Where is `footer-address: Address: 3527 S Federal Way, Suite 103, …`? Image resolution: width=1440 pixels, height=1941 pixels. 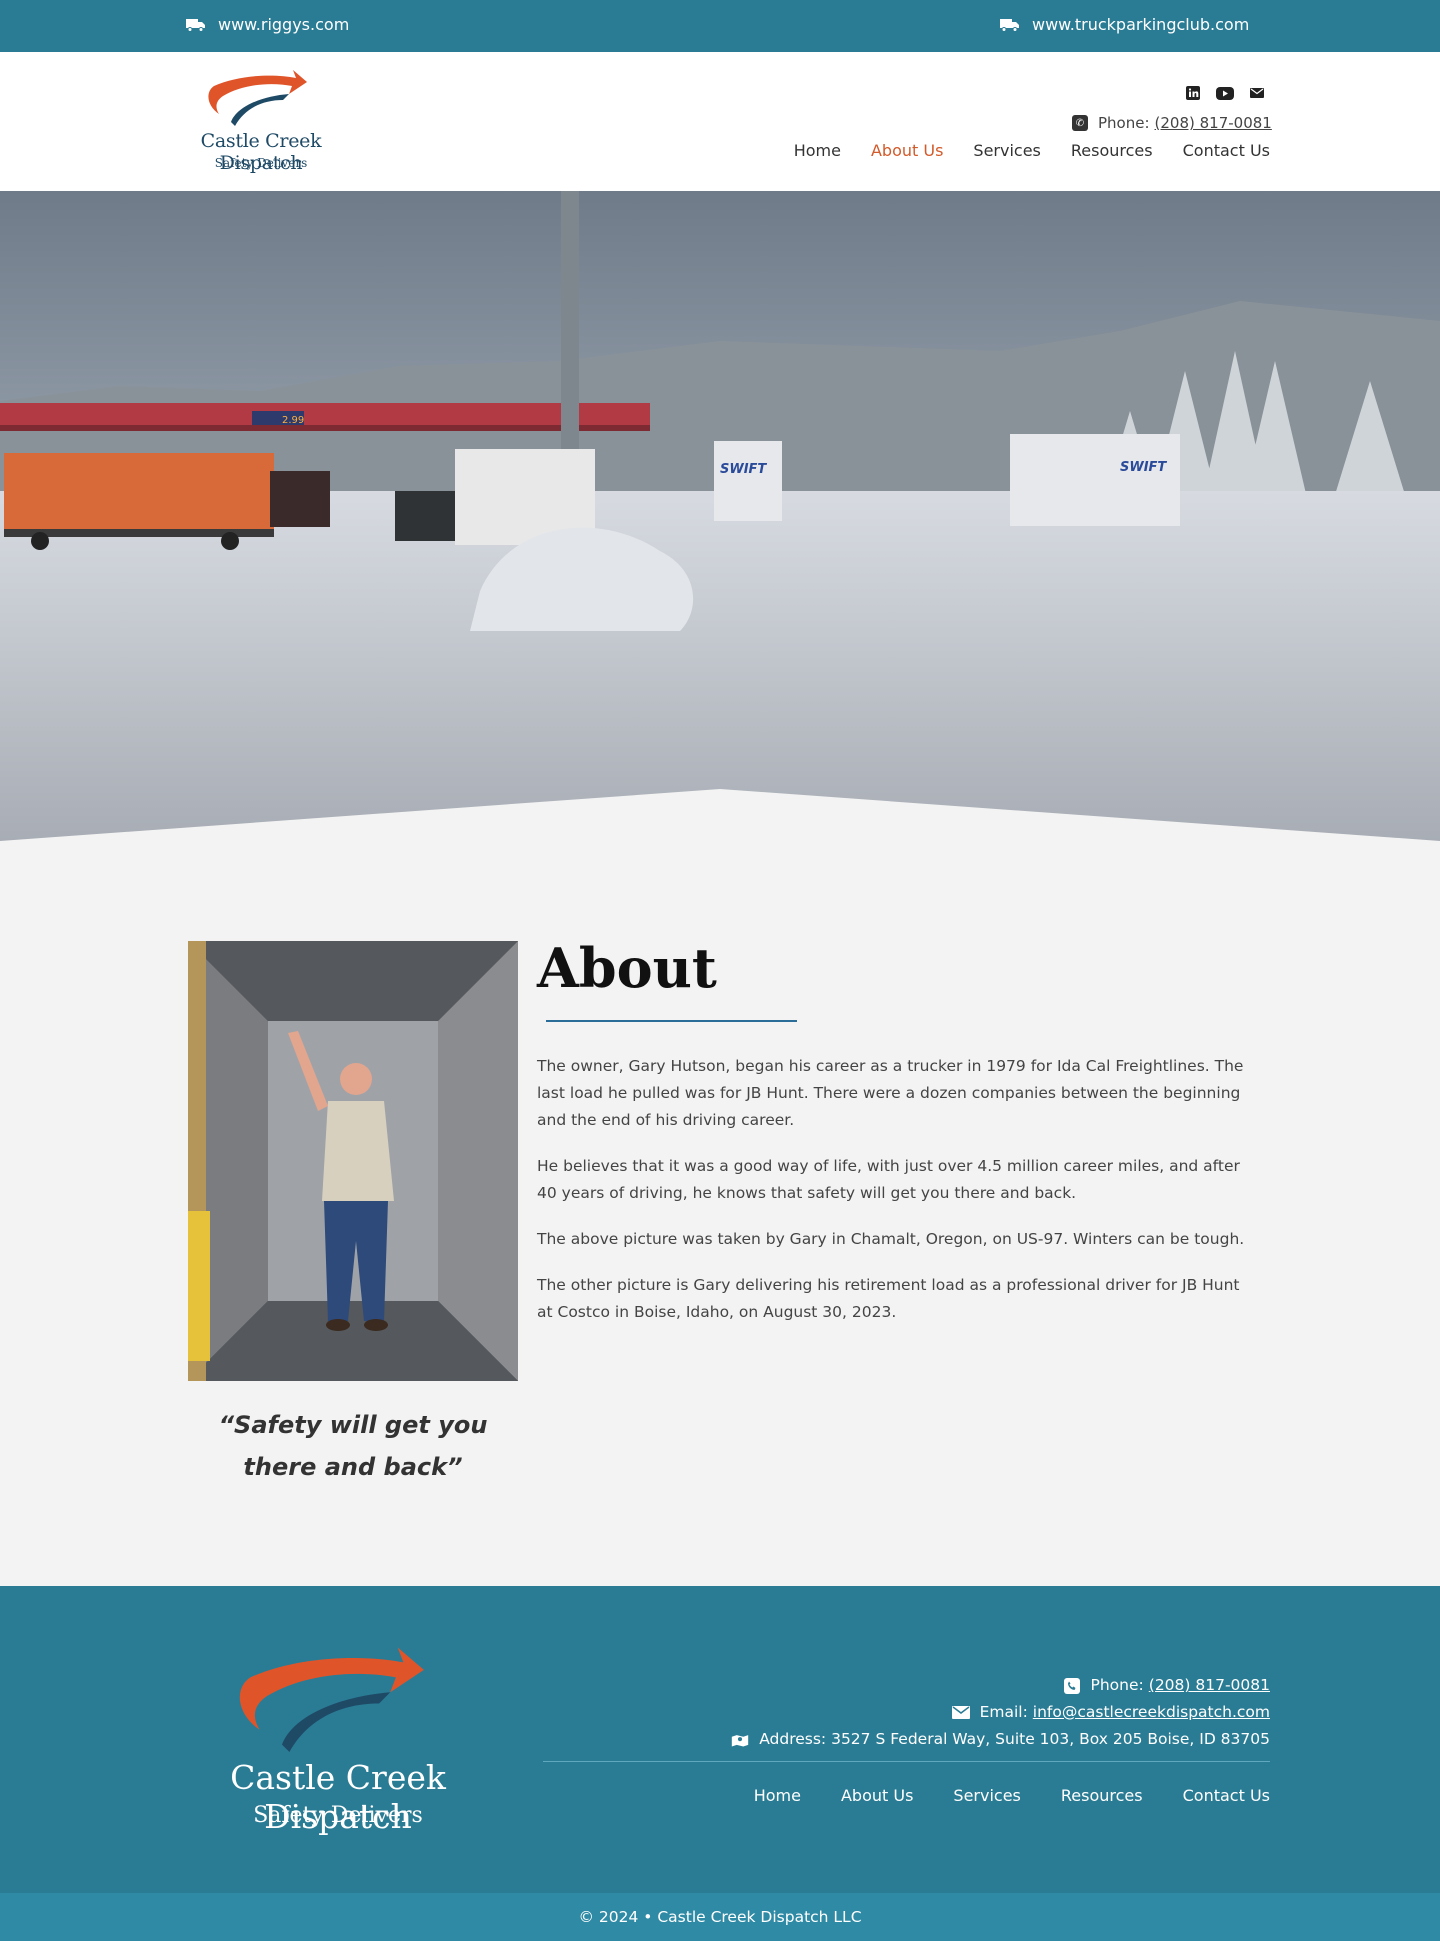
footer-address: Address: 3527 S Federal Way, Suite 103, … is located at coordinates (1014, 1739).